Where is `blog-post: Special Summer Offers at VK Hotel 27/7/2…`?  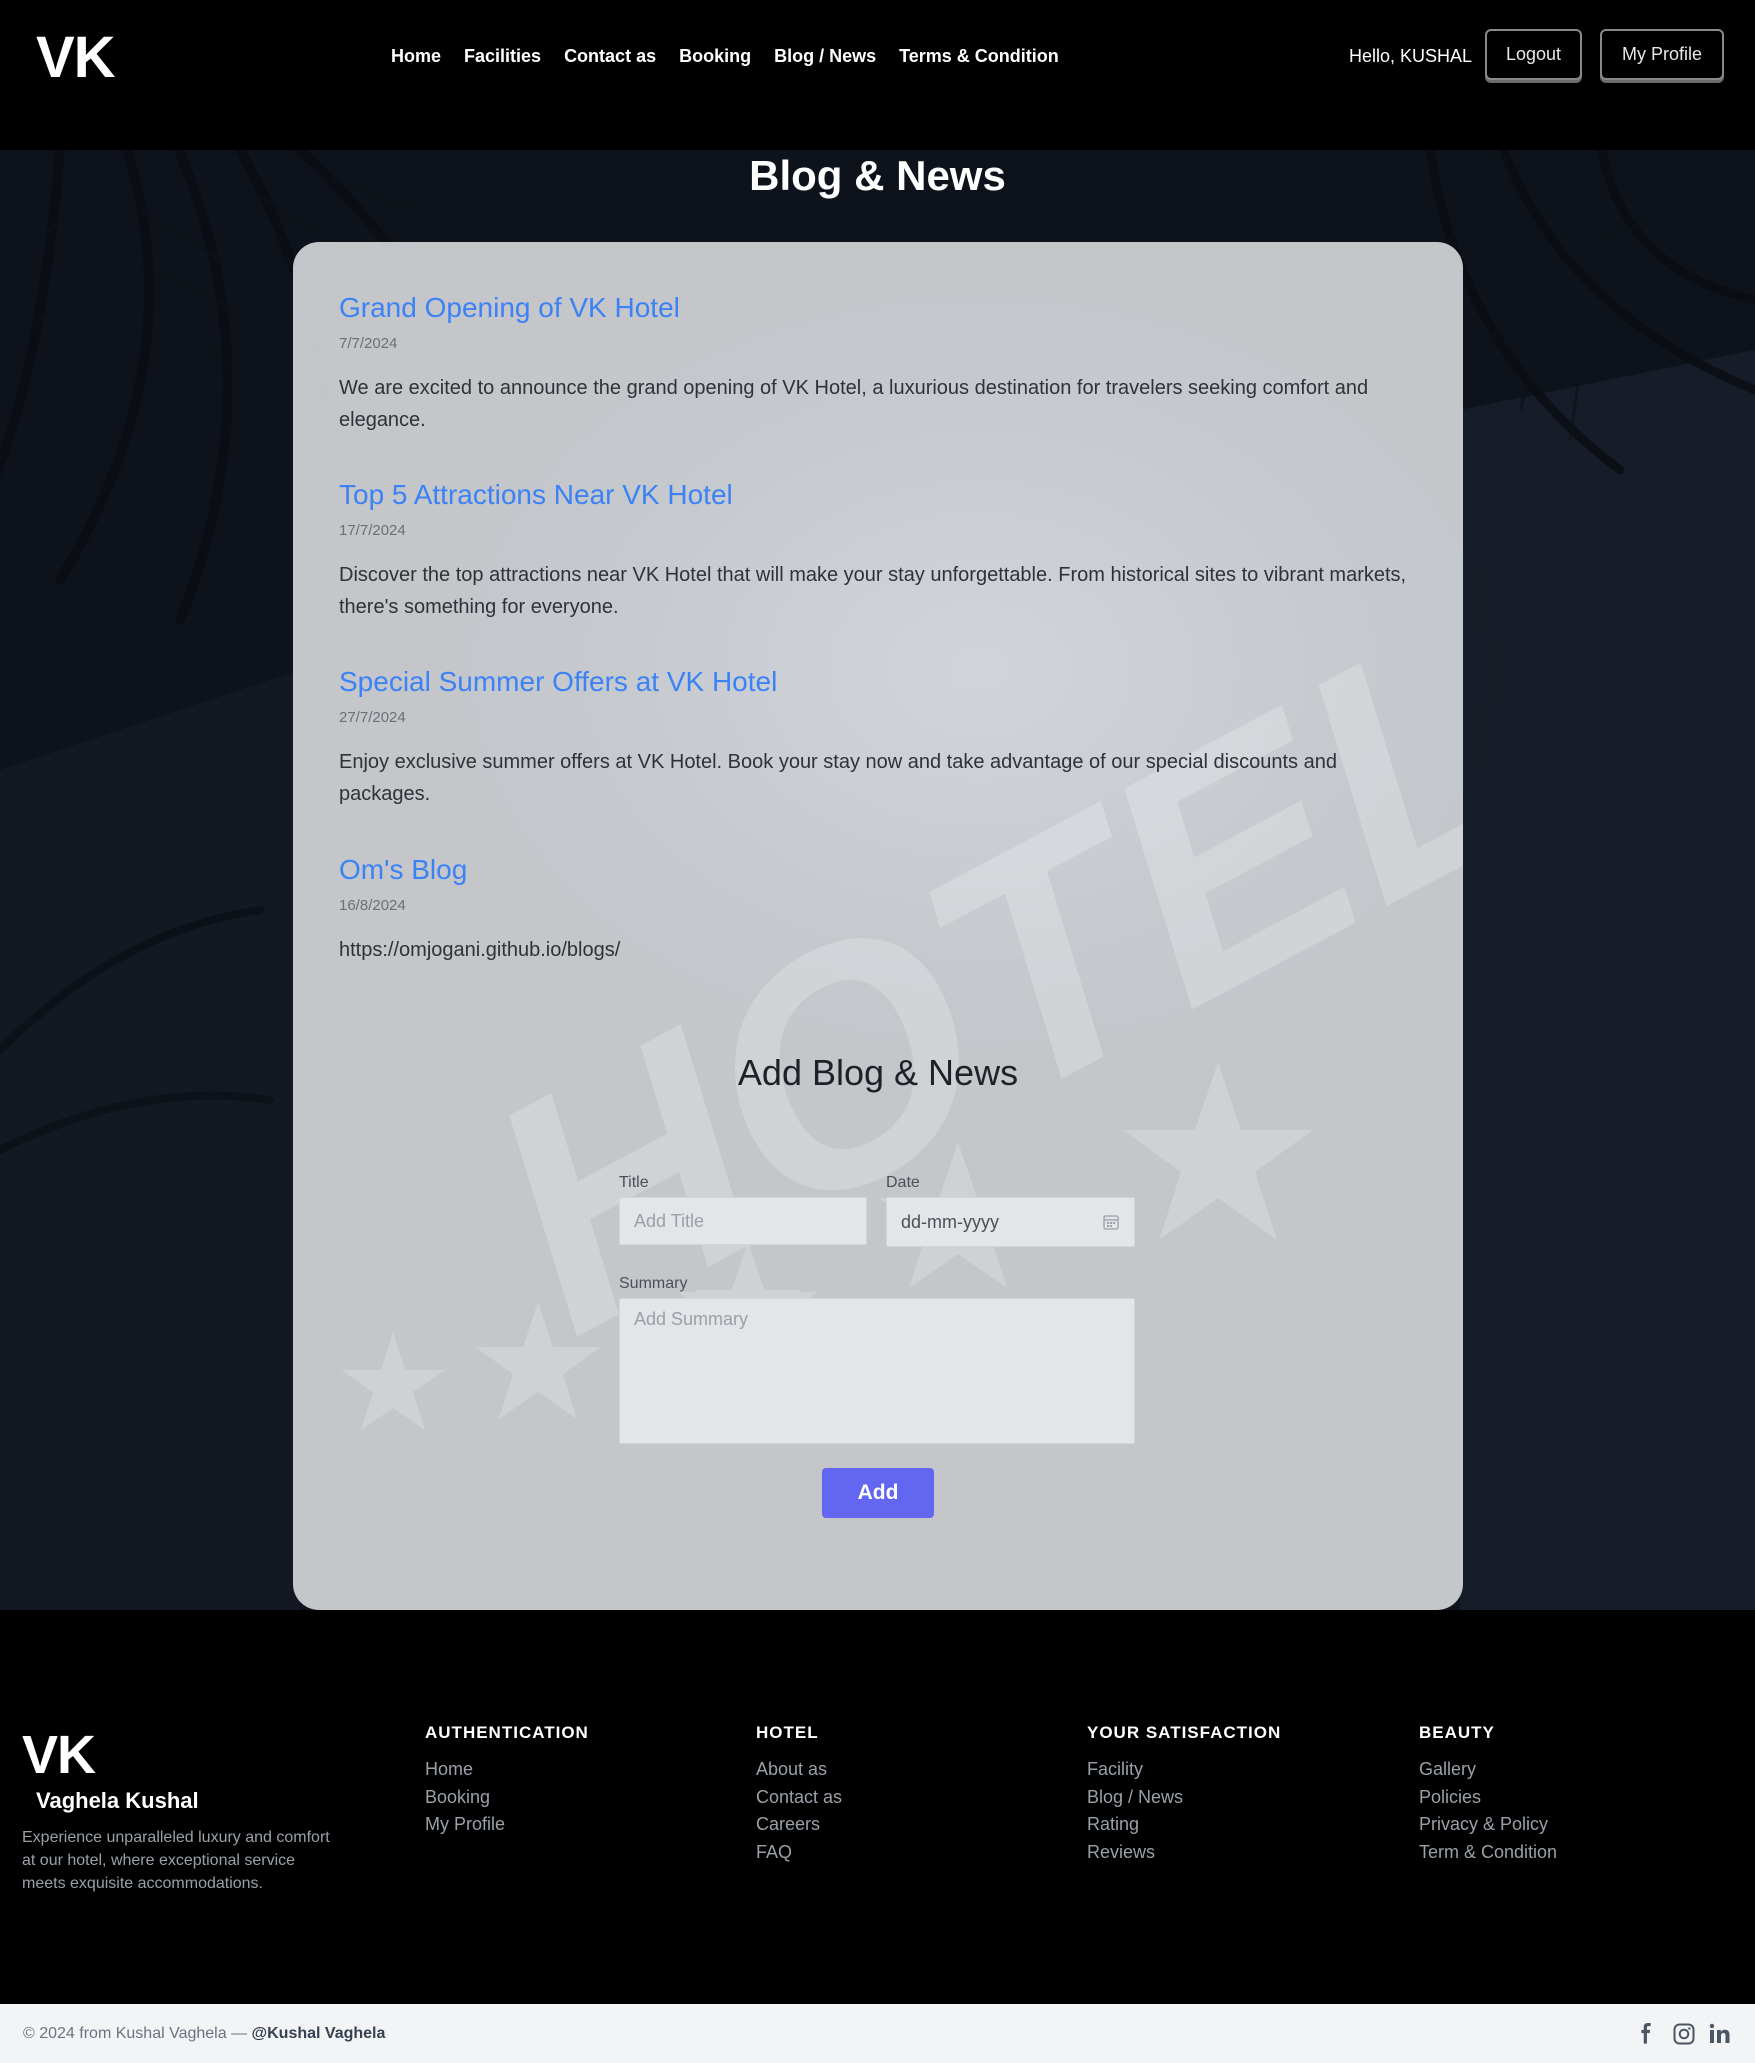
blog-post: Special Summer Offers at VK Hotel 27/7/2… is located at coordinates (884, 737).